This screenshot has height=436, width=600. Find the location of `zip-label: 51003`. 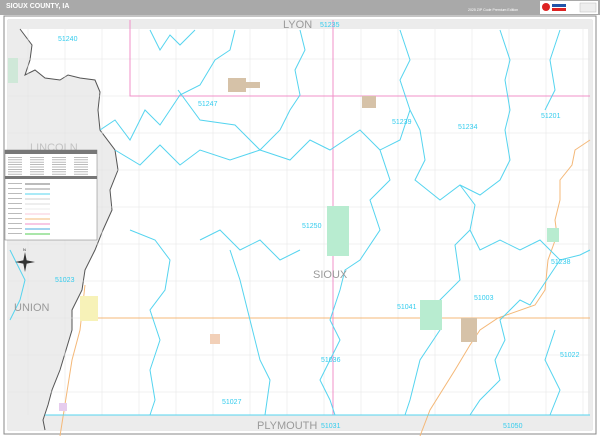

zip-label: 51003 is located at coordinates (484, 298).